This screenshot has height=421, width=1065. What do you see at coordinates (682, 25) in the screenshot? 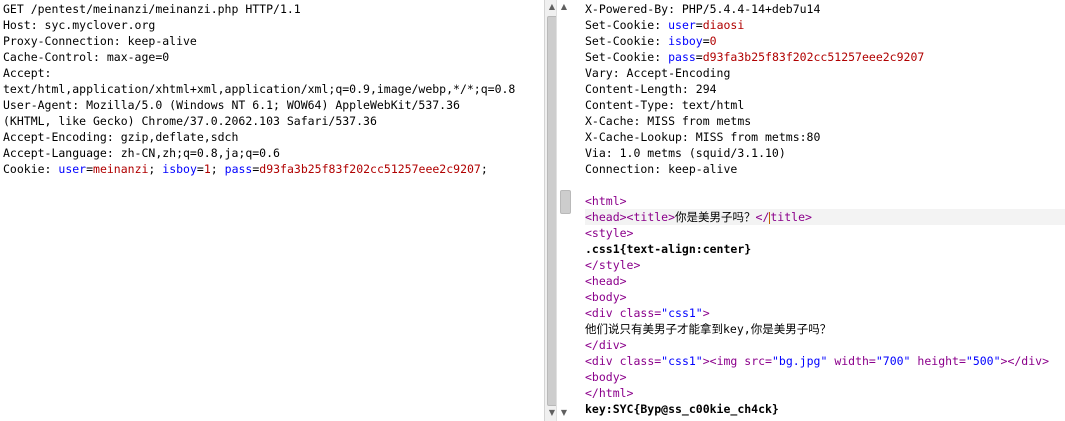
I see `set-cookie-key: user` at bounding box center [682, 25].